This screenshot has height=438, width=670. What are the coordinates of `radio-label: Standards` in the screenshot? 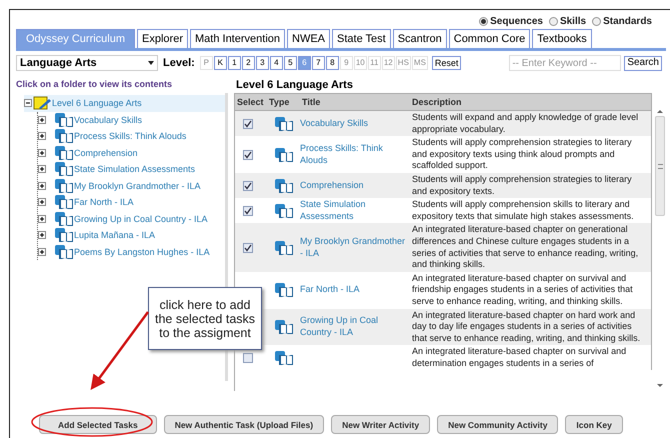 It's located at (627, 21).